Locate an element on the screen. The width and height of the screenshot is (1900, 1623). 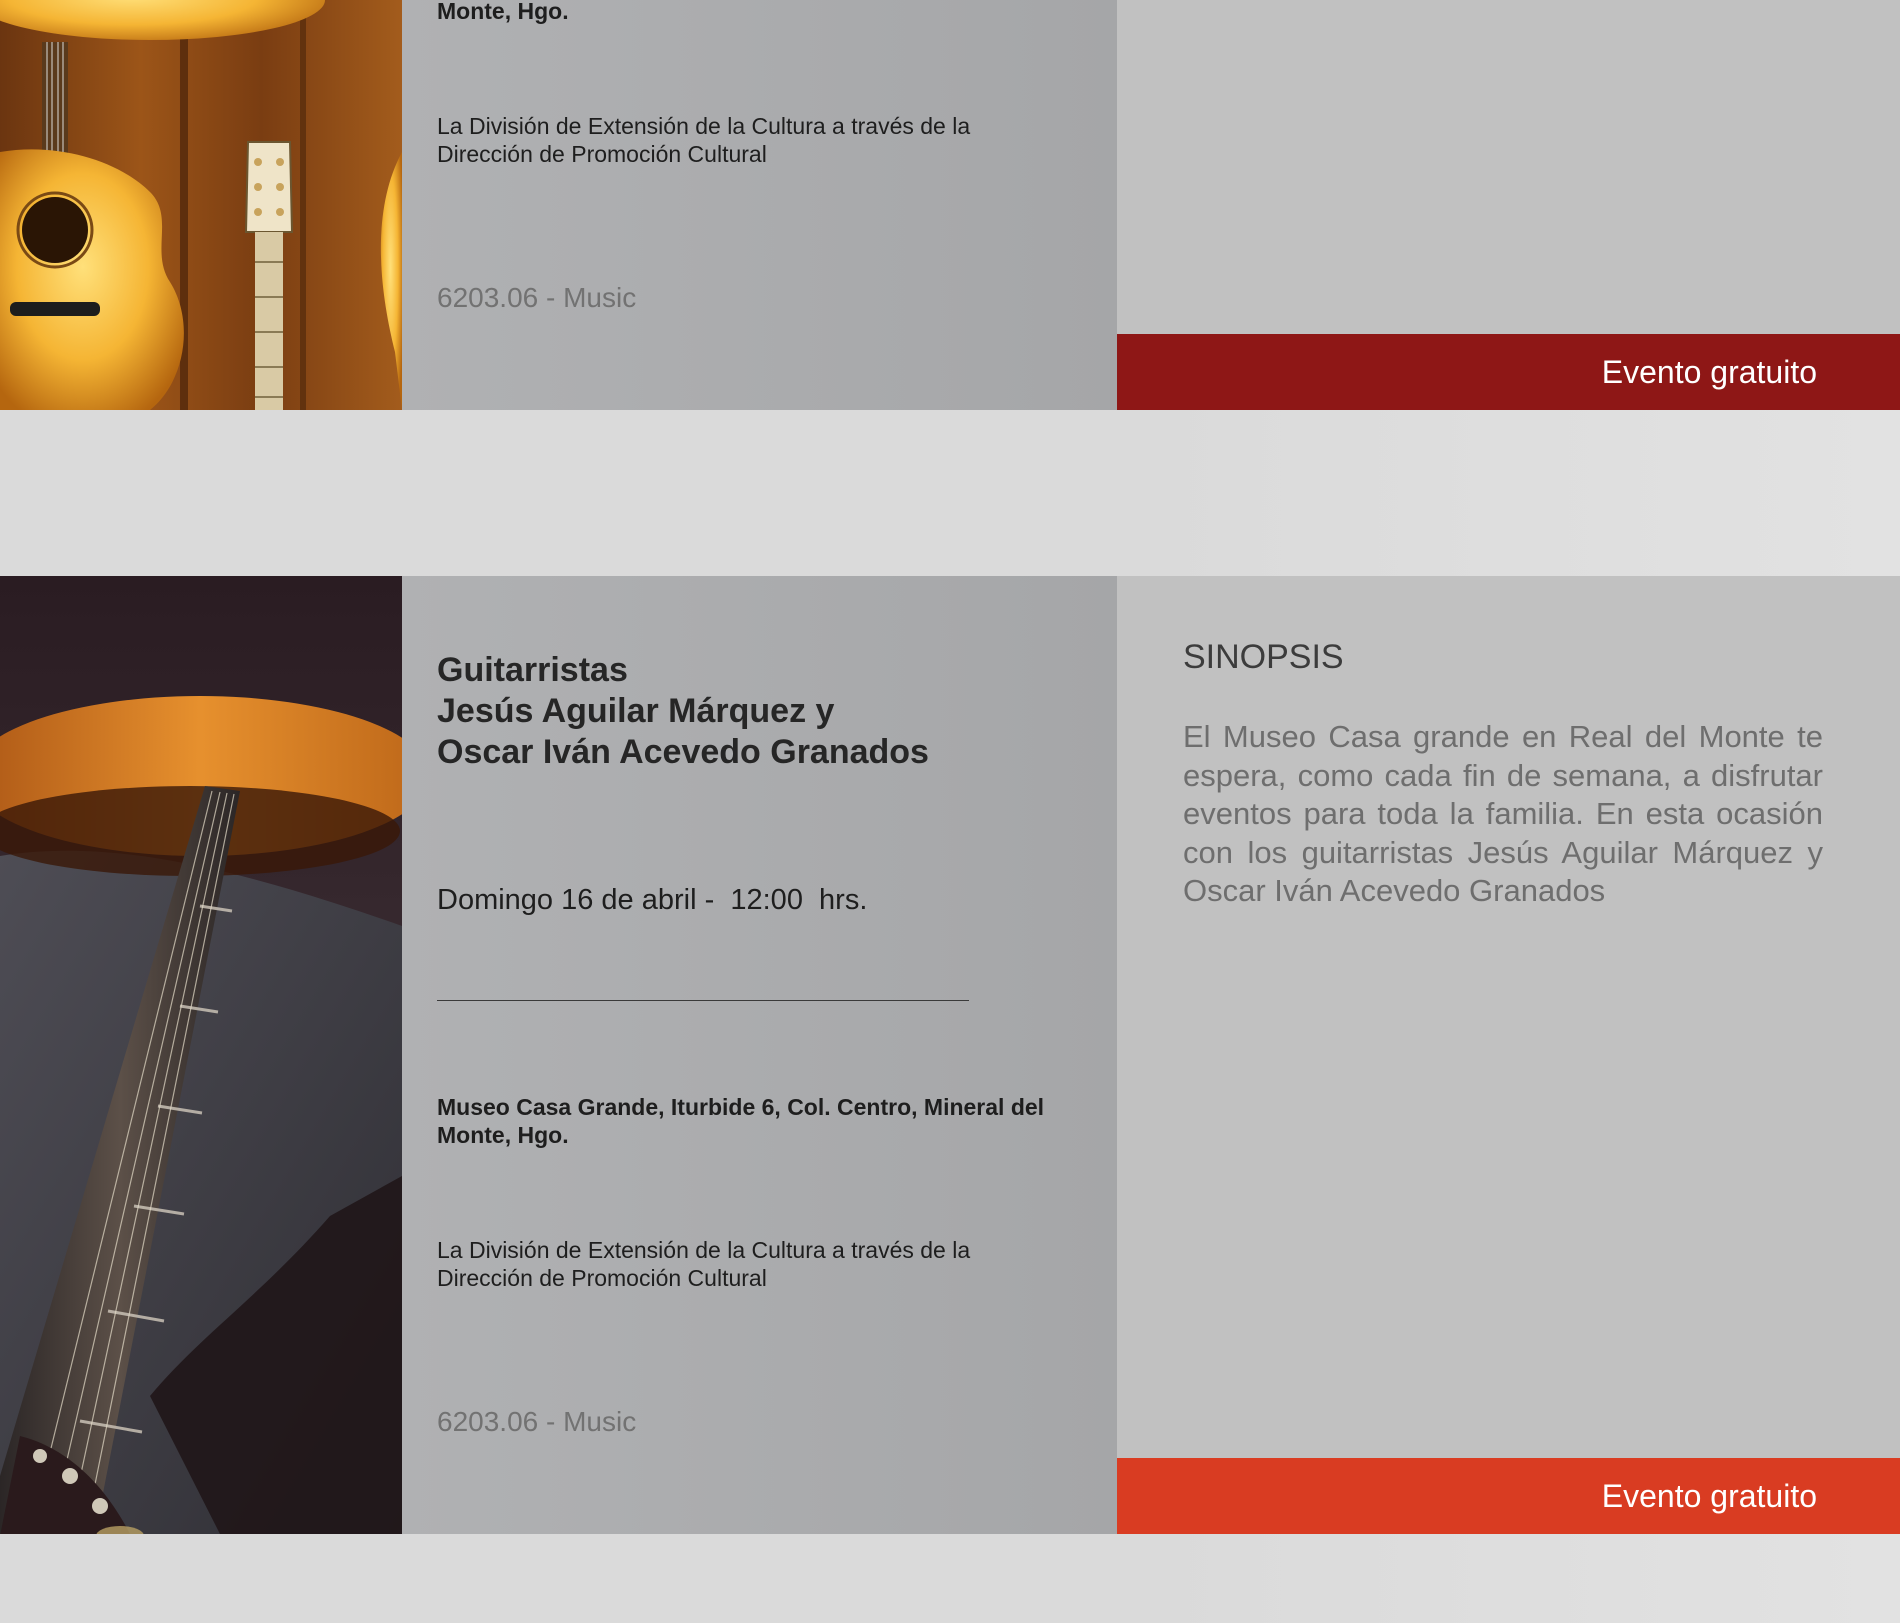
guitar-neck-photo is located at coordinates (201, 1055).